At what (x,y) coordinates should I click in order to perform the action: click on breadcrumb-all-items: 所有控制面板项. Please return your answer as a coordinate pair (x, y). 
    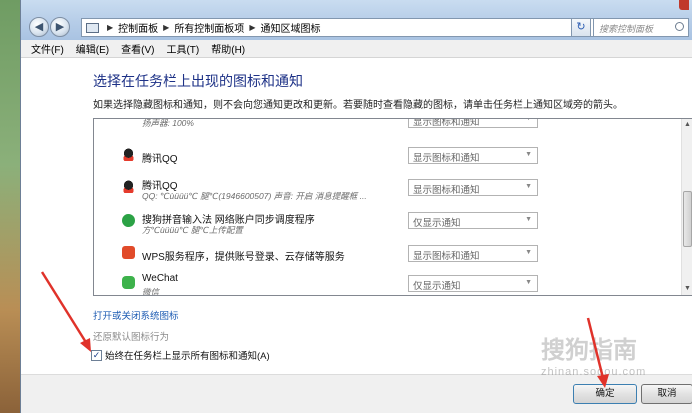
    Looking at the image, I should click on (209, 27).